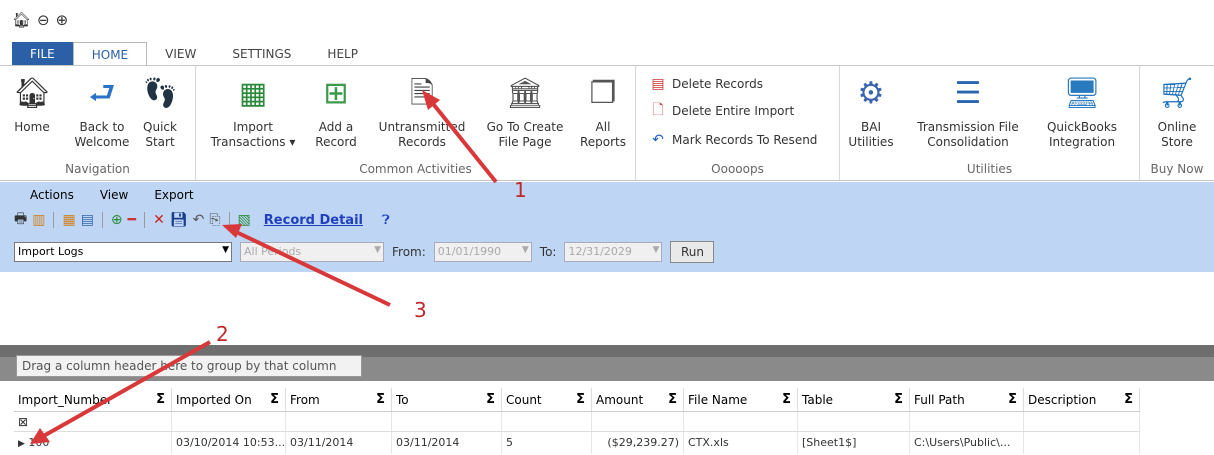  I want to click on tab-settings: SETTINGS, so click(261, 54).